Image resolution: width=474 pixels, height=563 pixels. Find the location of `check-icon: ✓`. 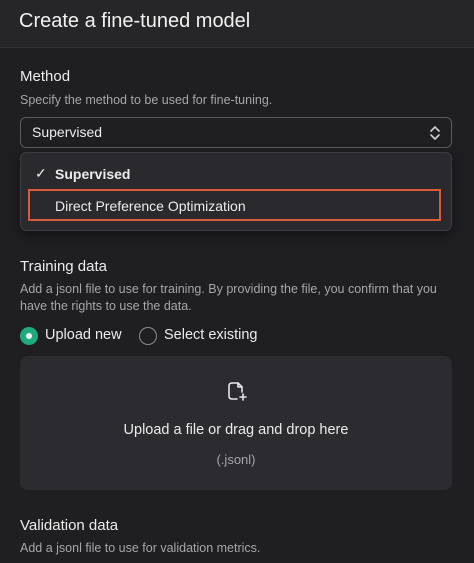

check-icon: ✓ is located at coordinates (41, 173).